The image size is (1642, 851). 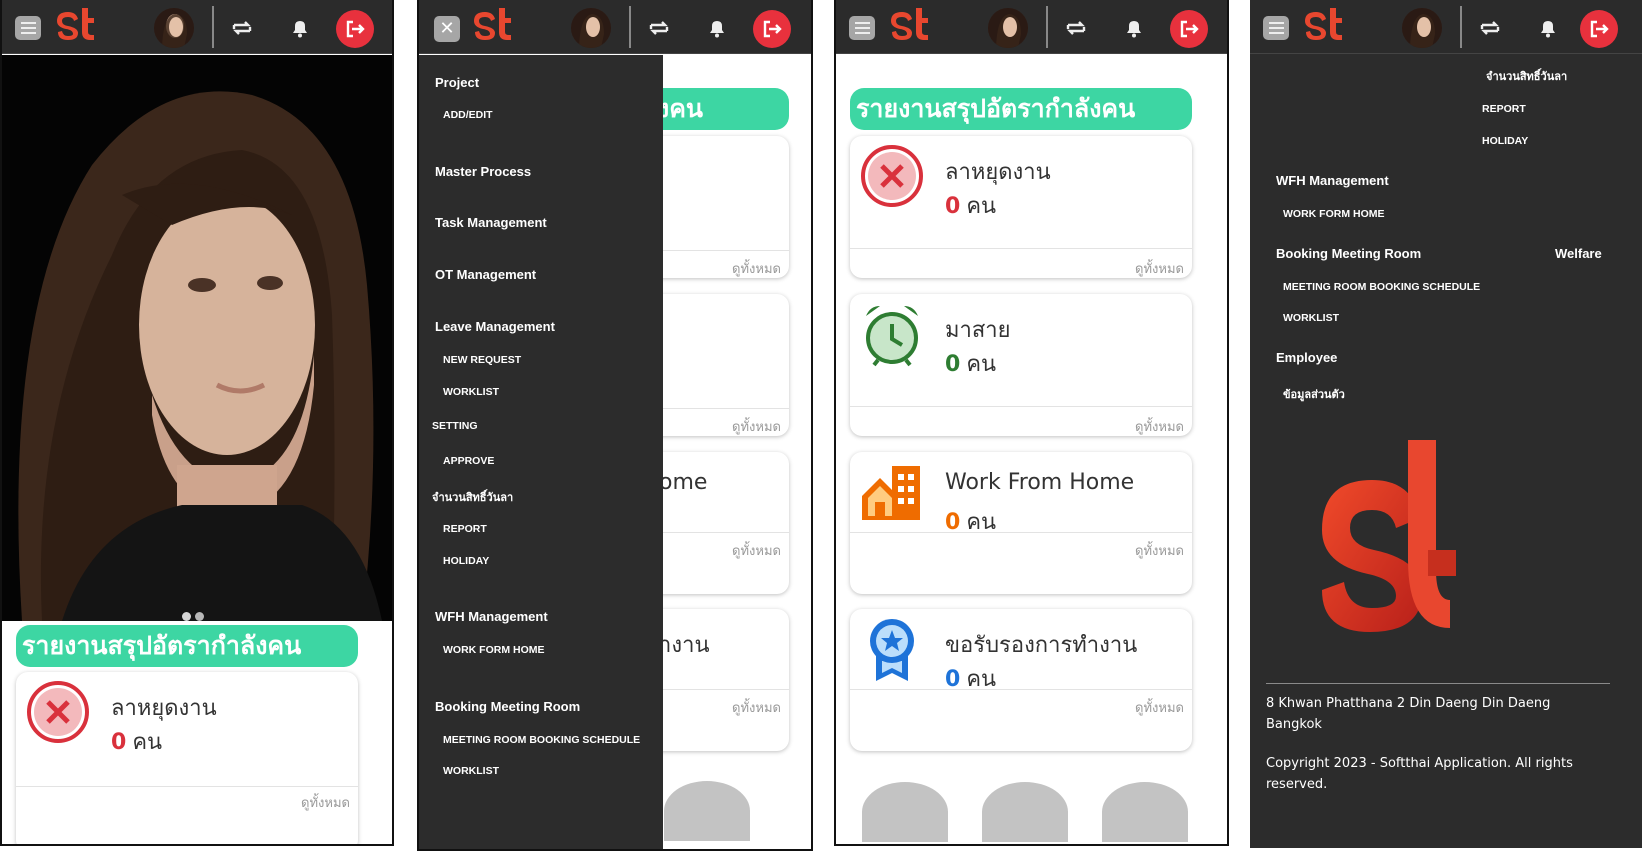 What do you see at coordinates (615, 27) in the screenshot?
I see `top-bar: ✕` at bounding box center [615, 27].